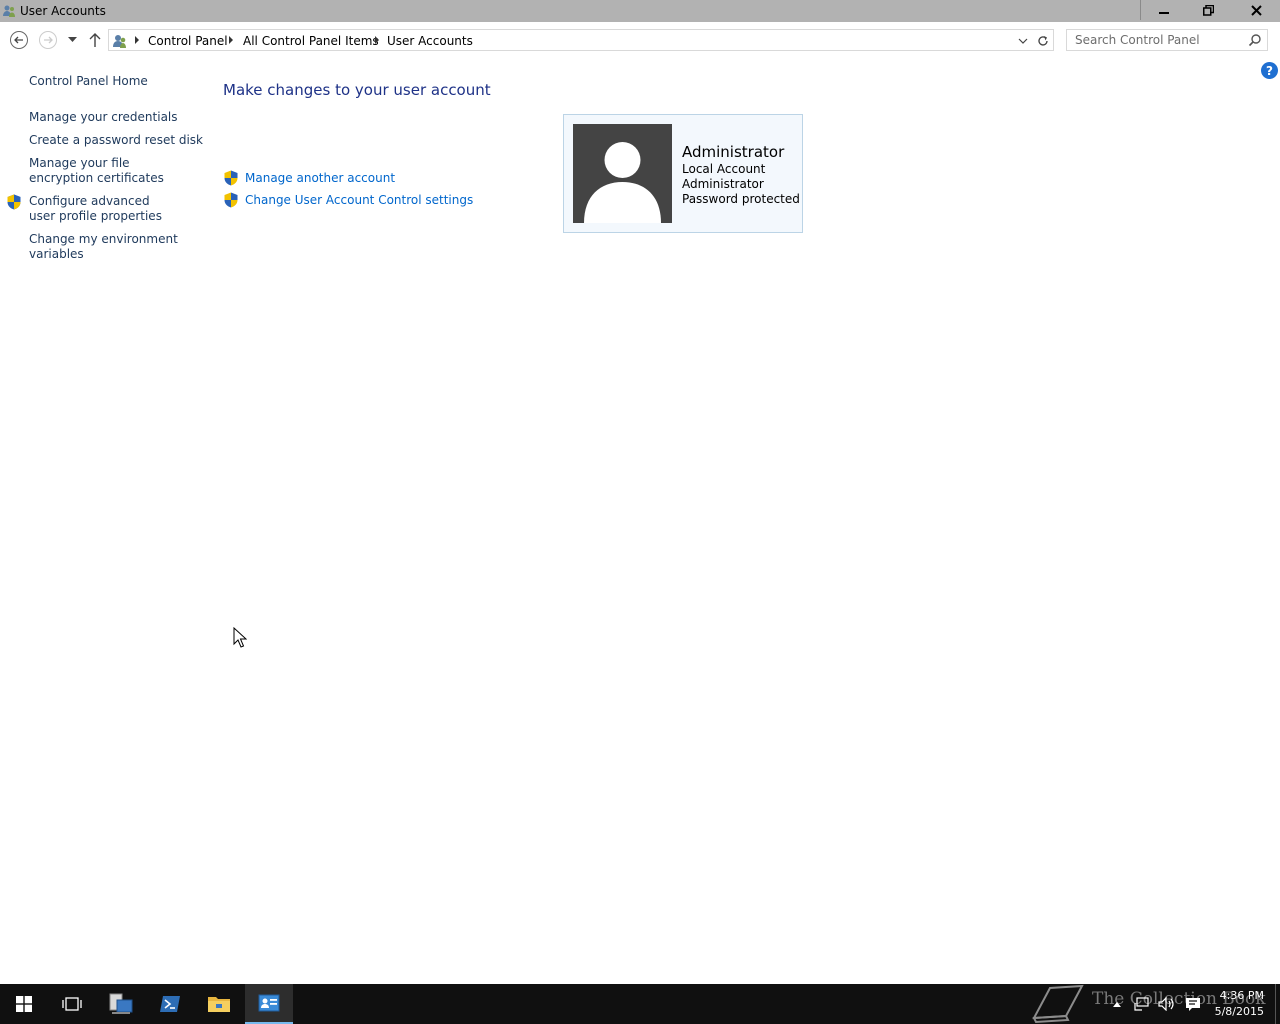 The width and height of the screenshot is (1280, 1024). I want to click on close-button, so click(1256, 10).